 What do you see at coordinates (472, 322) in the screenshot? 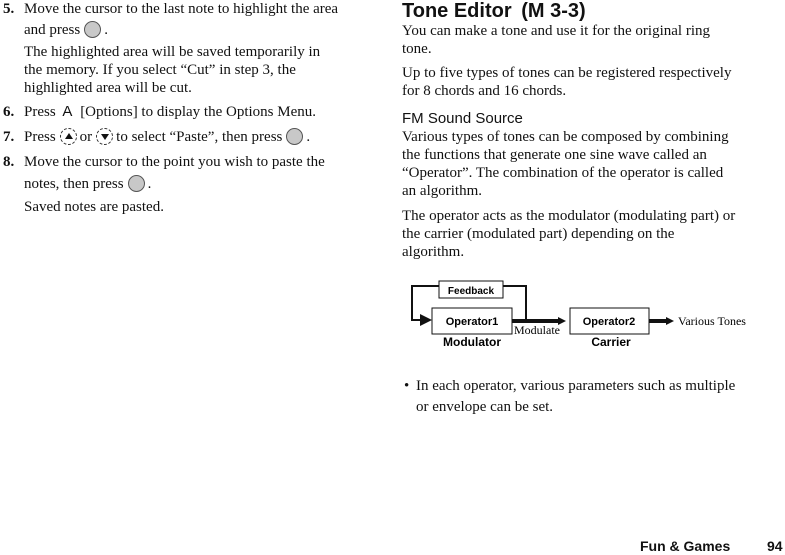
I see `operator1-label: Operator1` at bounding box center [472, 322].